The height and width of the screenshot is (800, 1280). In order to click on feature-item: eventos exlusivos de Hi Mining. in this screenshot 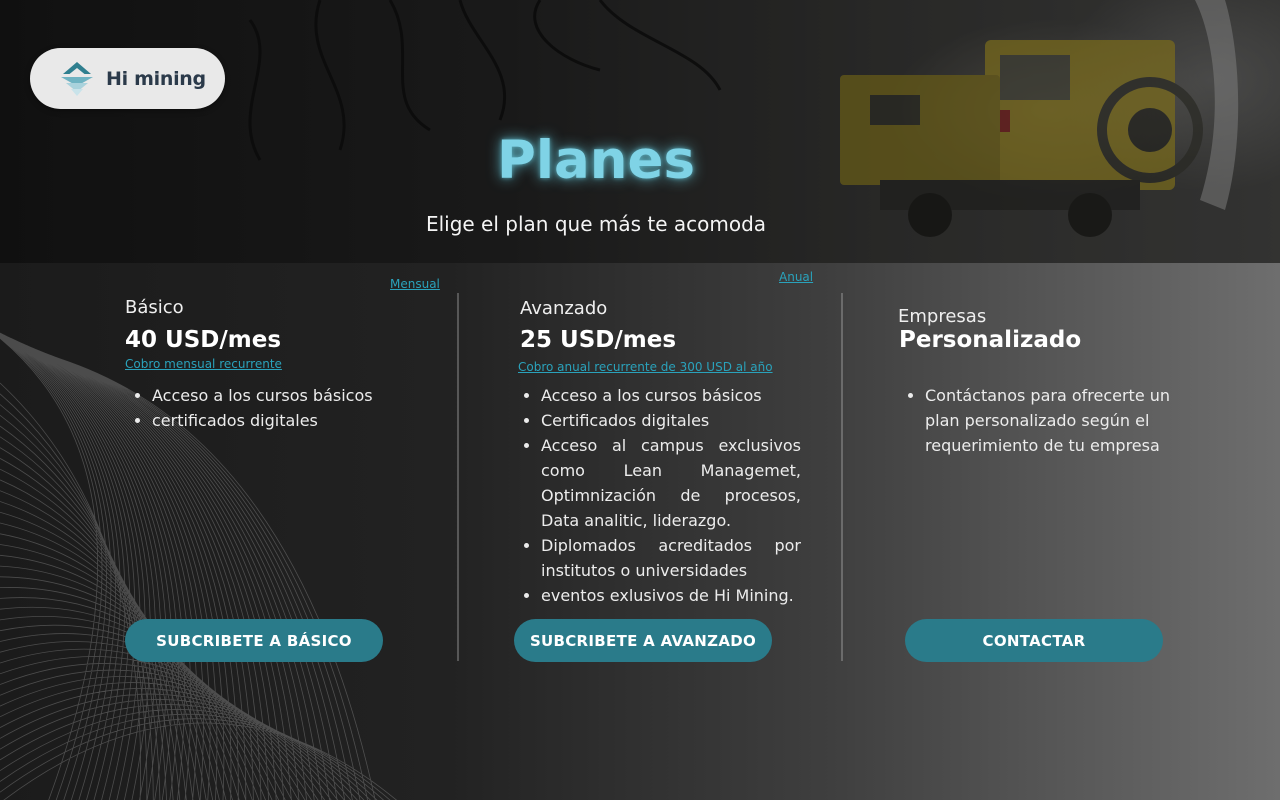, I will do `click(660, 595)`.